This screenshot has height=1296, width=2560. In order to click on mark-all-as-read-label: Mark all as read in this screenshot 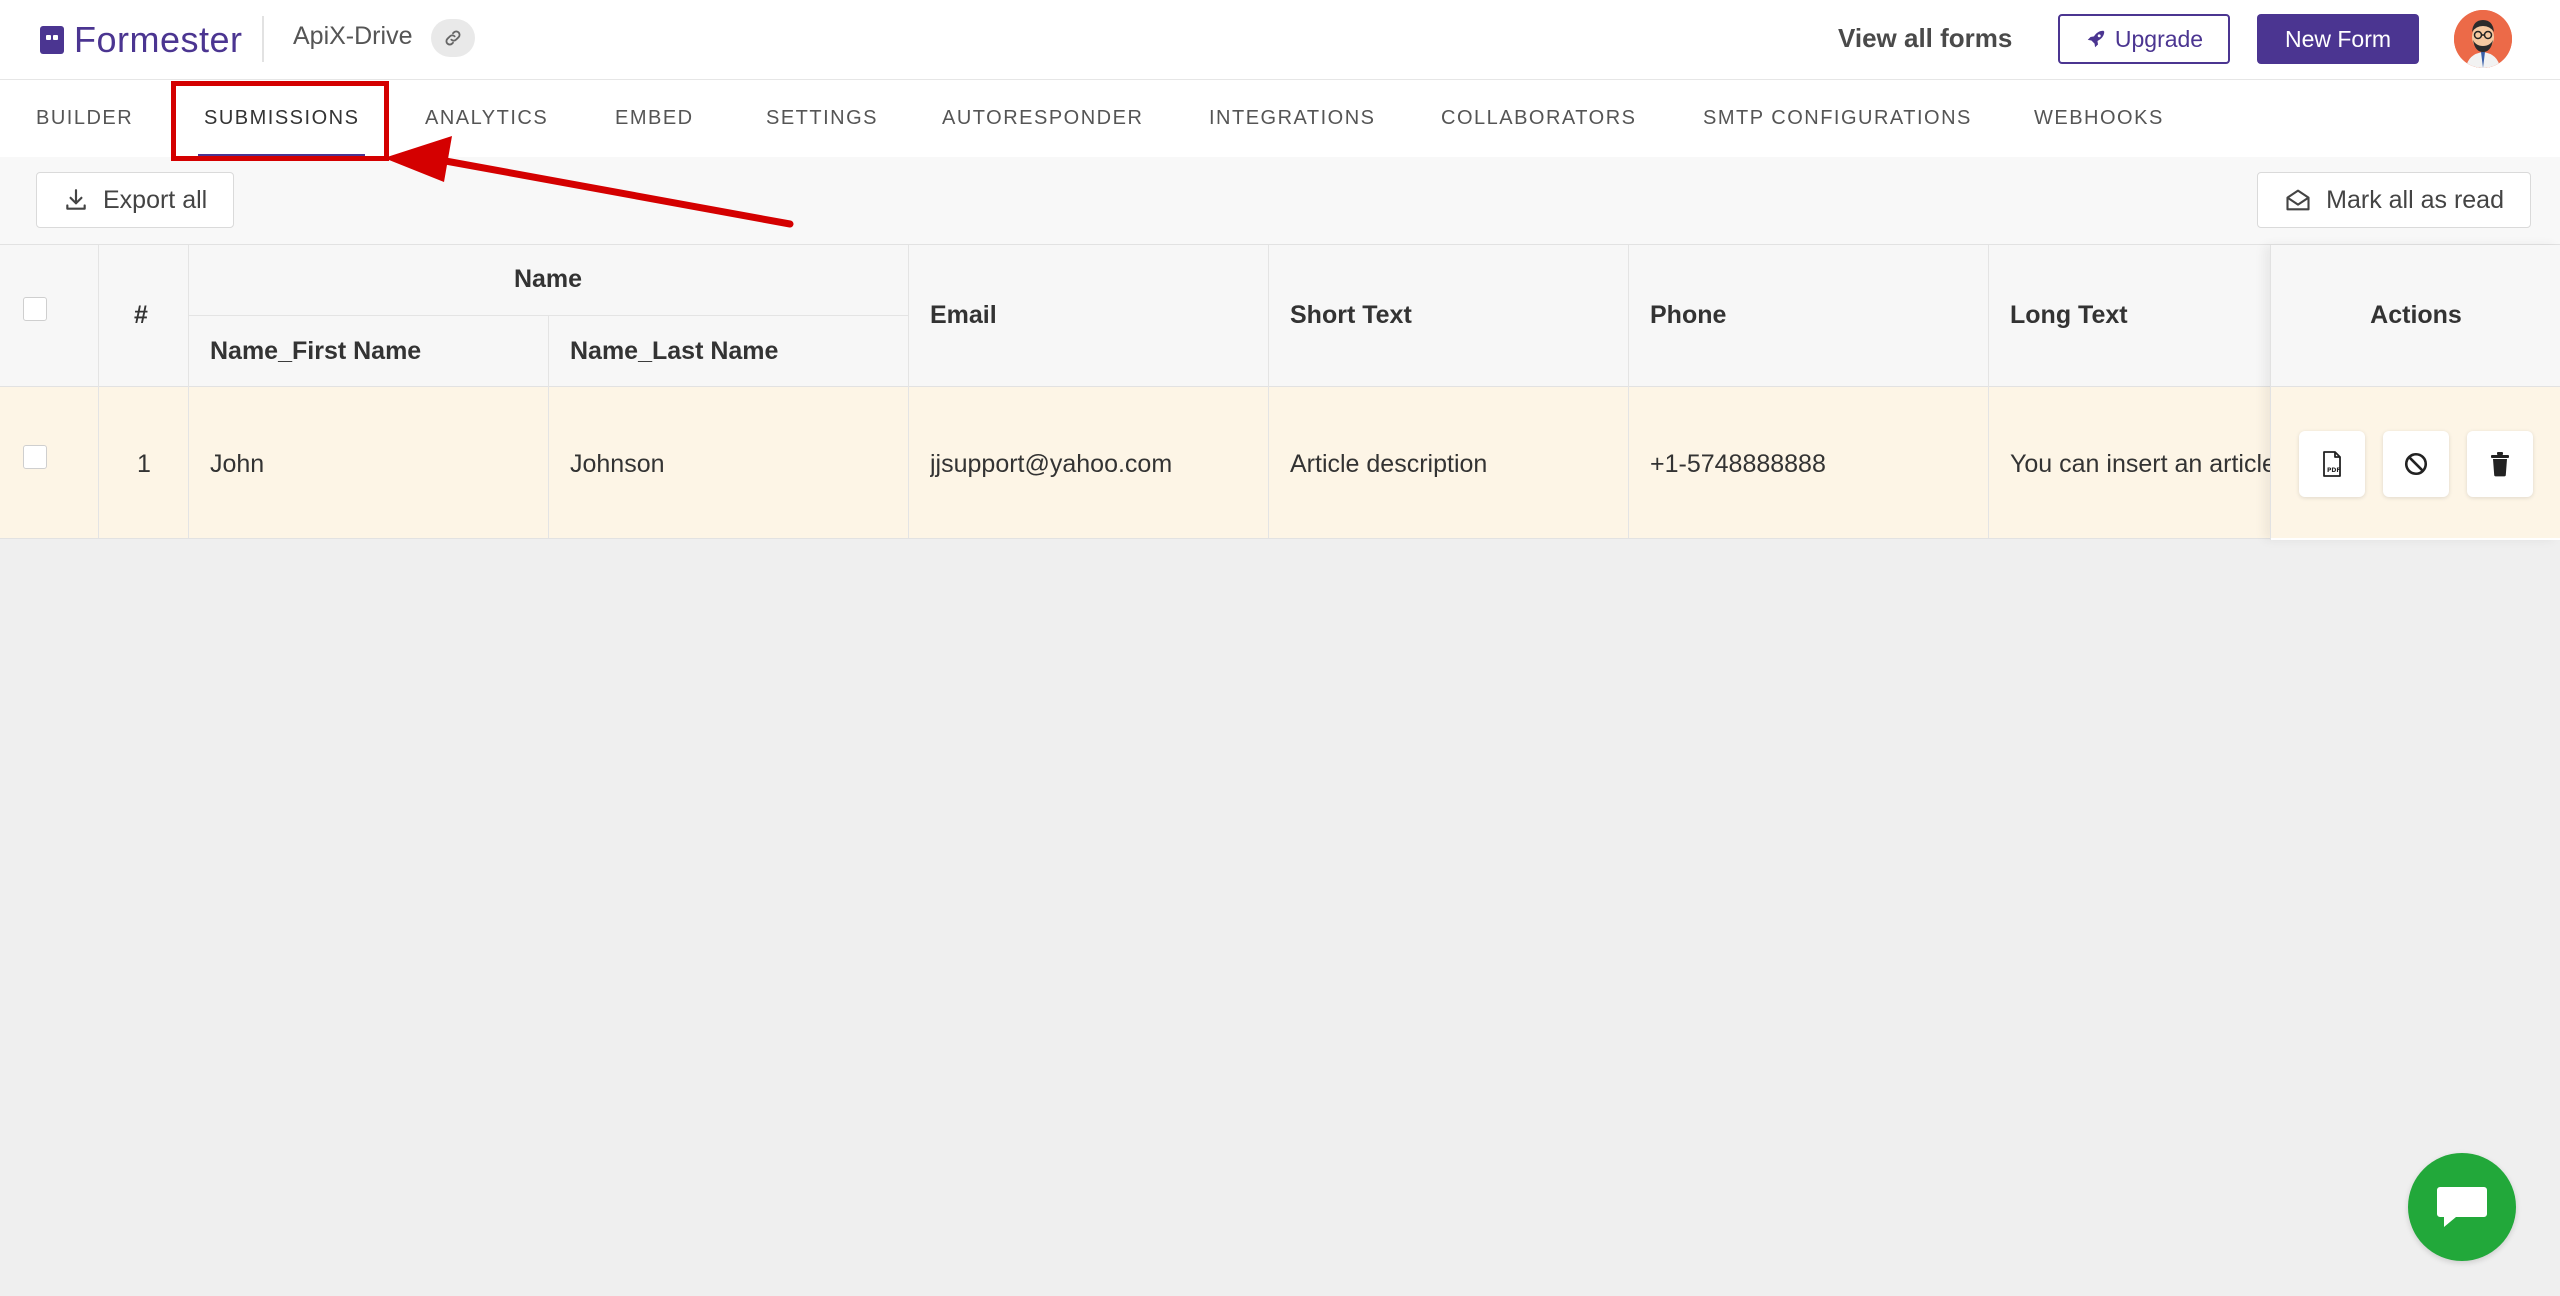, I will do `click(2415, 199)`.